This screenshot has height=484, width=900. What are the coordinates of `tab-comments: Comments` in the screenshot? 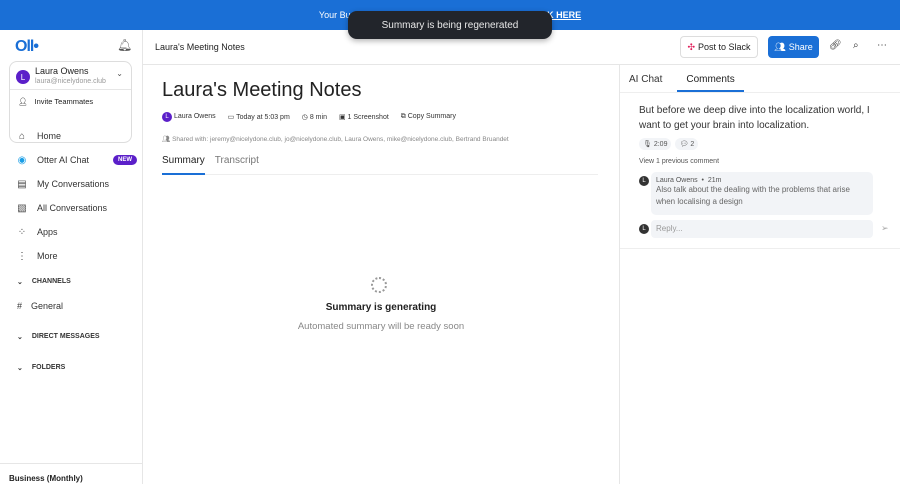 It's located at (710, 78).